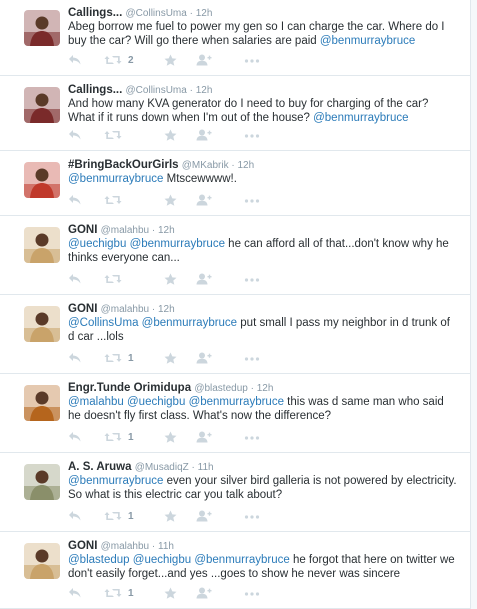 The image size is (477, 609). Describe the element at coordinates (103, 323) in the screenshot. I see `mention-link: @CollinsUma` at that location.